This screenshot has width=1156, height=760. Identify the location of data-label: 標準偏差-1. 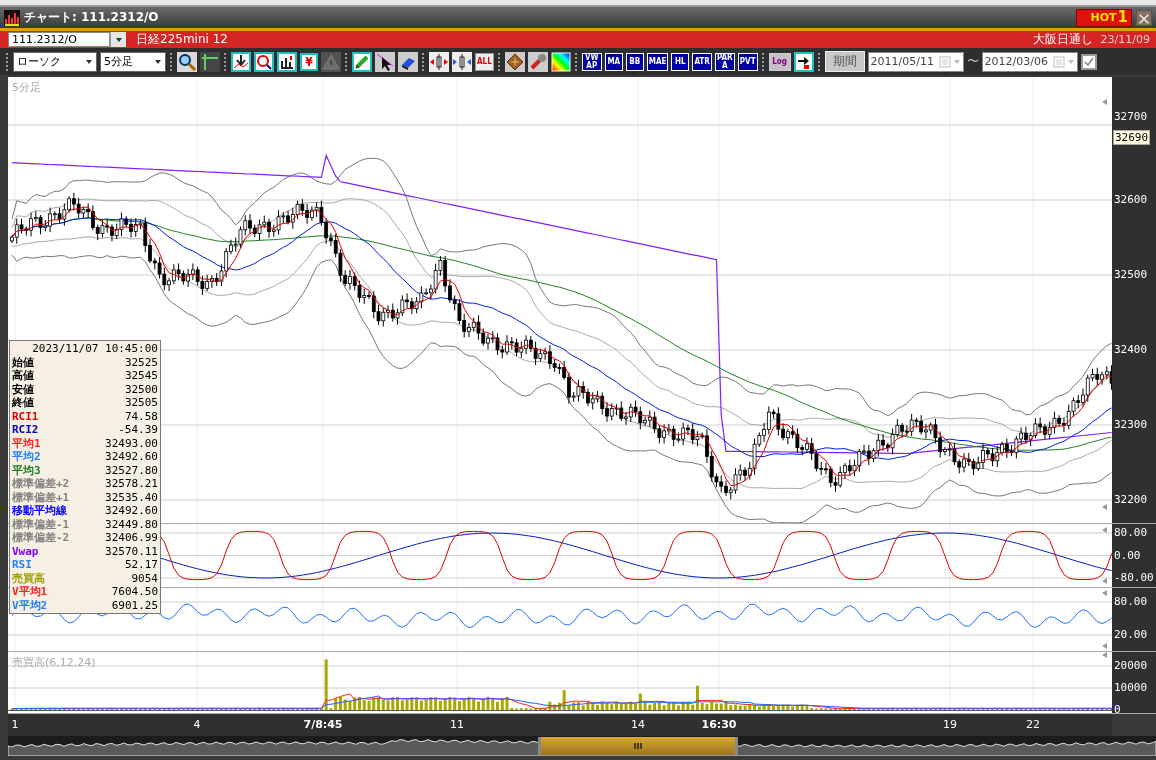
(41, 524).